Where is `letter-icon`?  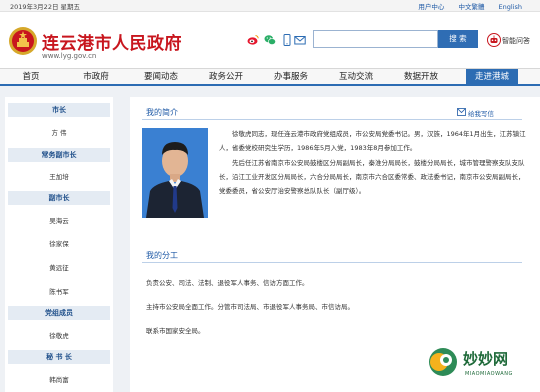 letter-icon is located at coordinates (461, 112).